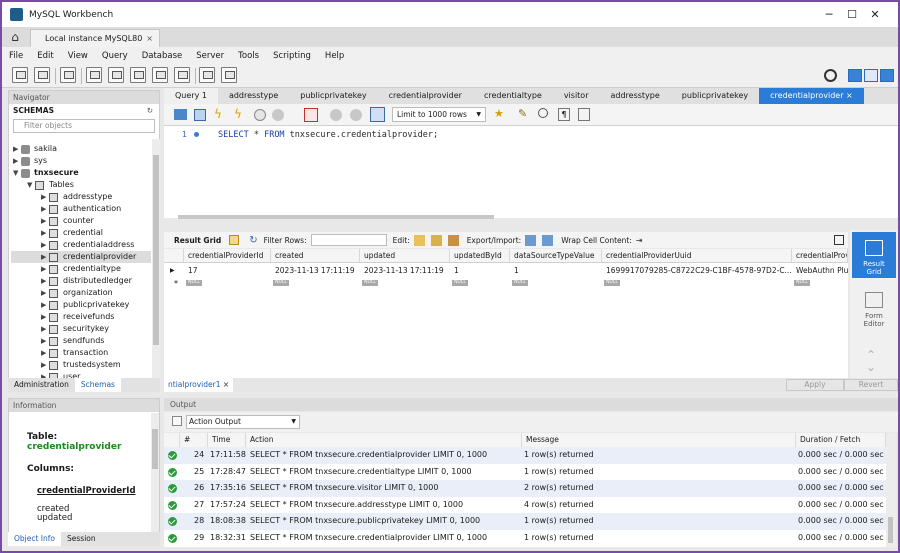 This screenshot has height=553, width=900. I want to click on output-type-select: Action Output ▼, so click(243, 422).